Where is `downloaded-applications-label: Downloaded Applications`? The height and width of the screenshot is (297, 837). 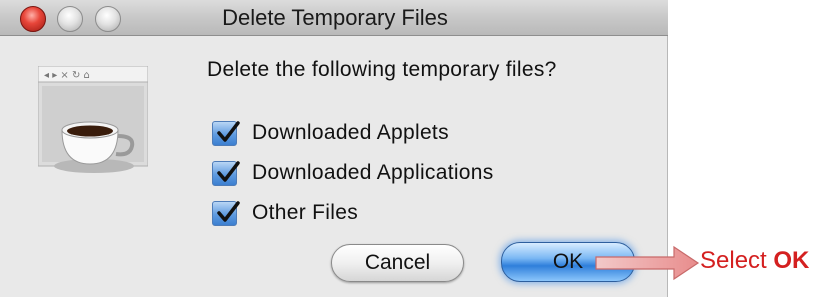 downloaded-applications-label: Downloaded Applications is located at coordinates (373, 172).